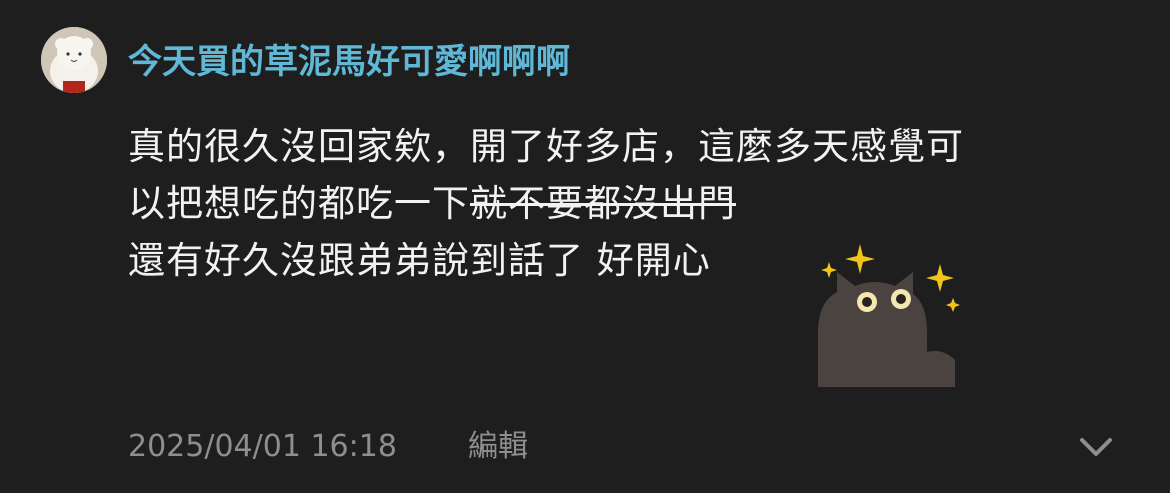 The height and width of the screenshot is (493, 1170). What do you see at coordinates (546, 146) in the screenshot?
I see `body-line-1: 真的很久沒回家欸，開了好多店，這麼多天感覺可` at bounding box center [546, 146].